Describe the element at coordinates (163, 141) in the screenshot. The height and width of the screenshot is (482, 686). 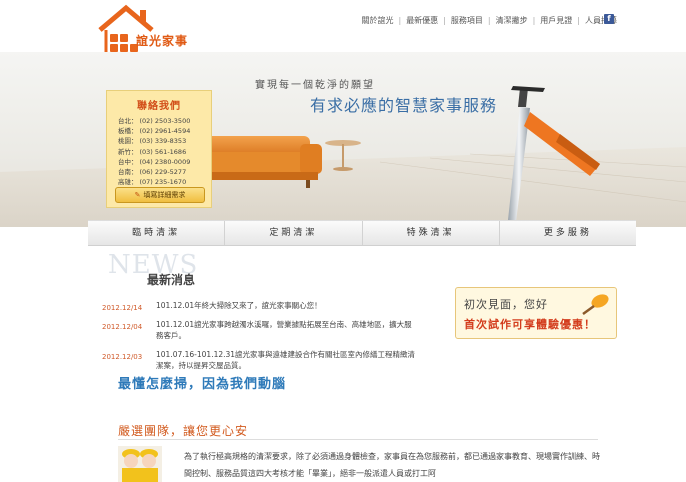
I see `contact-phone: (03) 339-8353` at that location.